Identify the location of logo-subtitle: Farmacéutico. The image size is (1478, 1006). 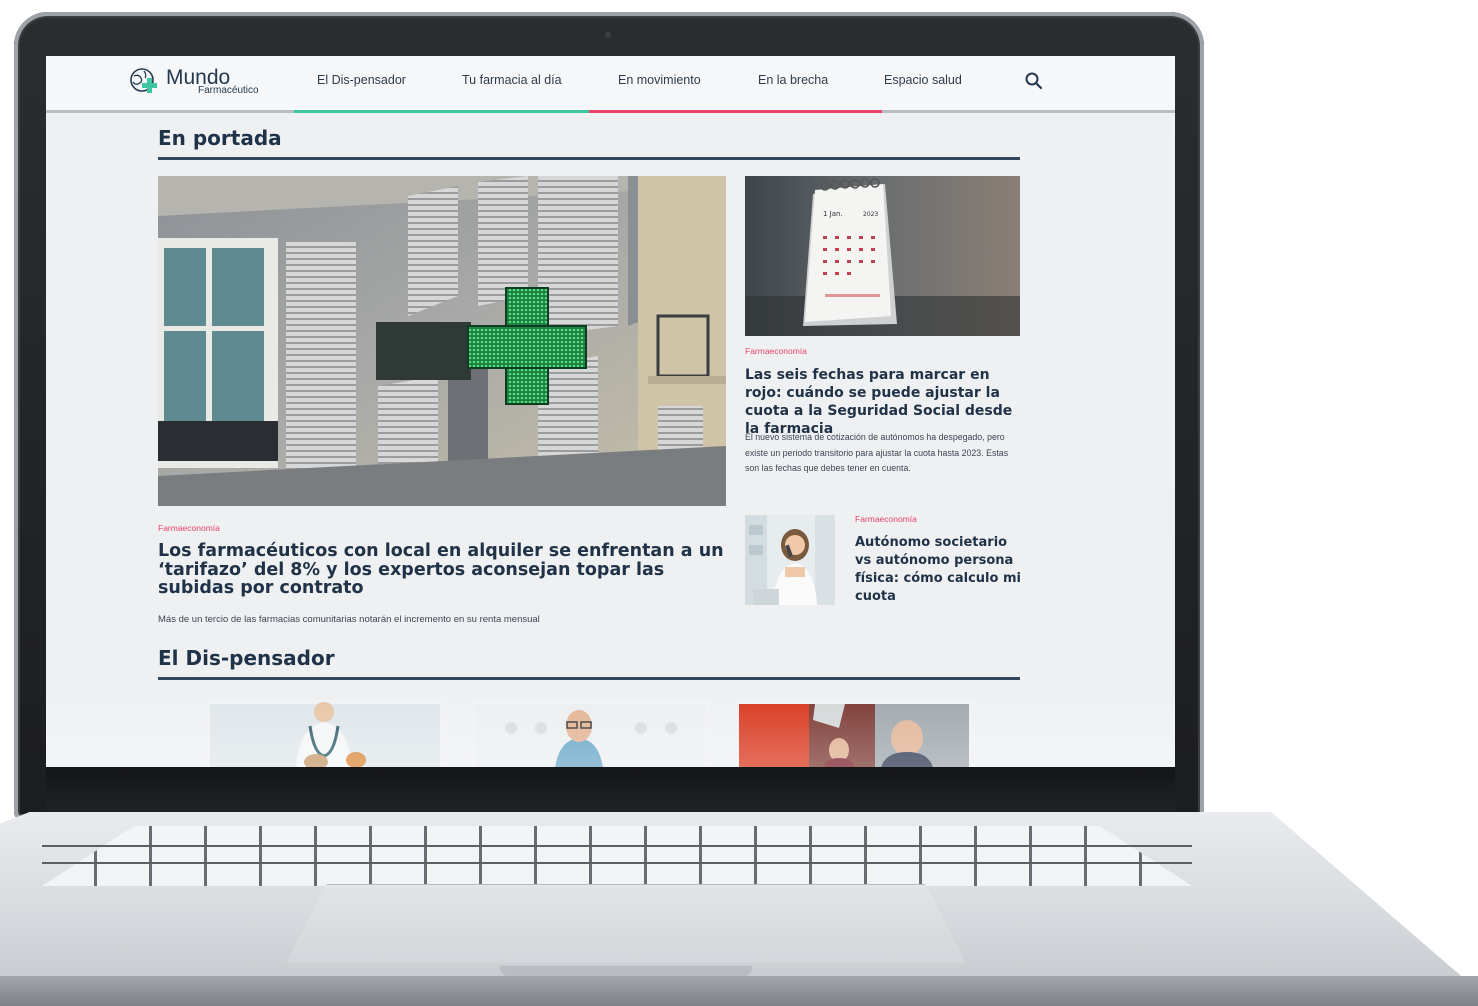
(228, 90).